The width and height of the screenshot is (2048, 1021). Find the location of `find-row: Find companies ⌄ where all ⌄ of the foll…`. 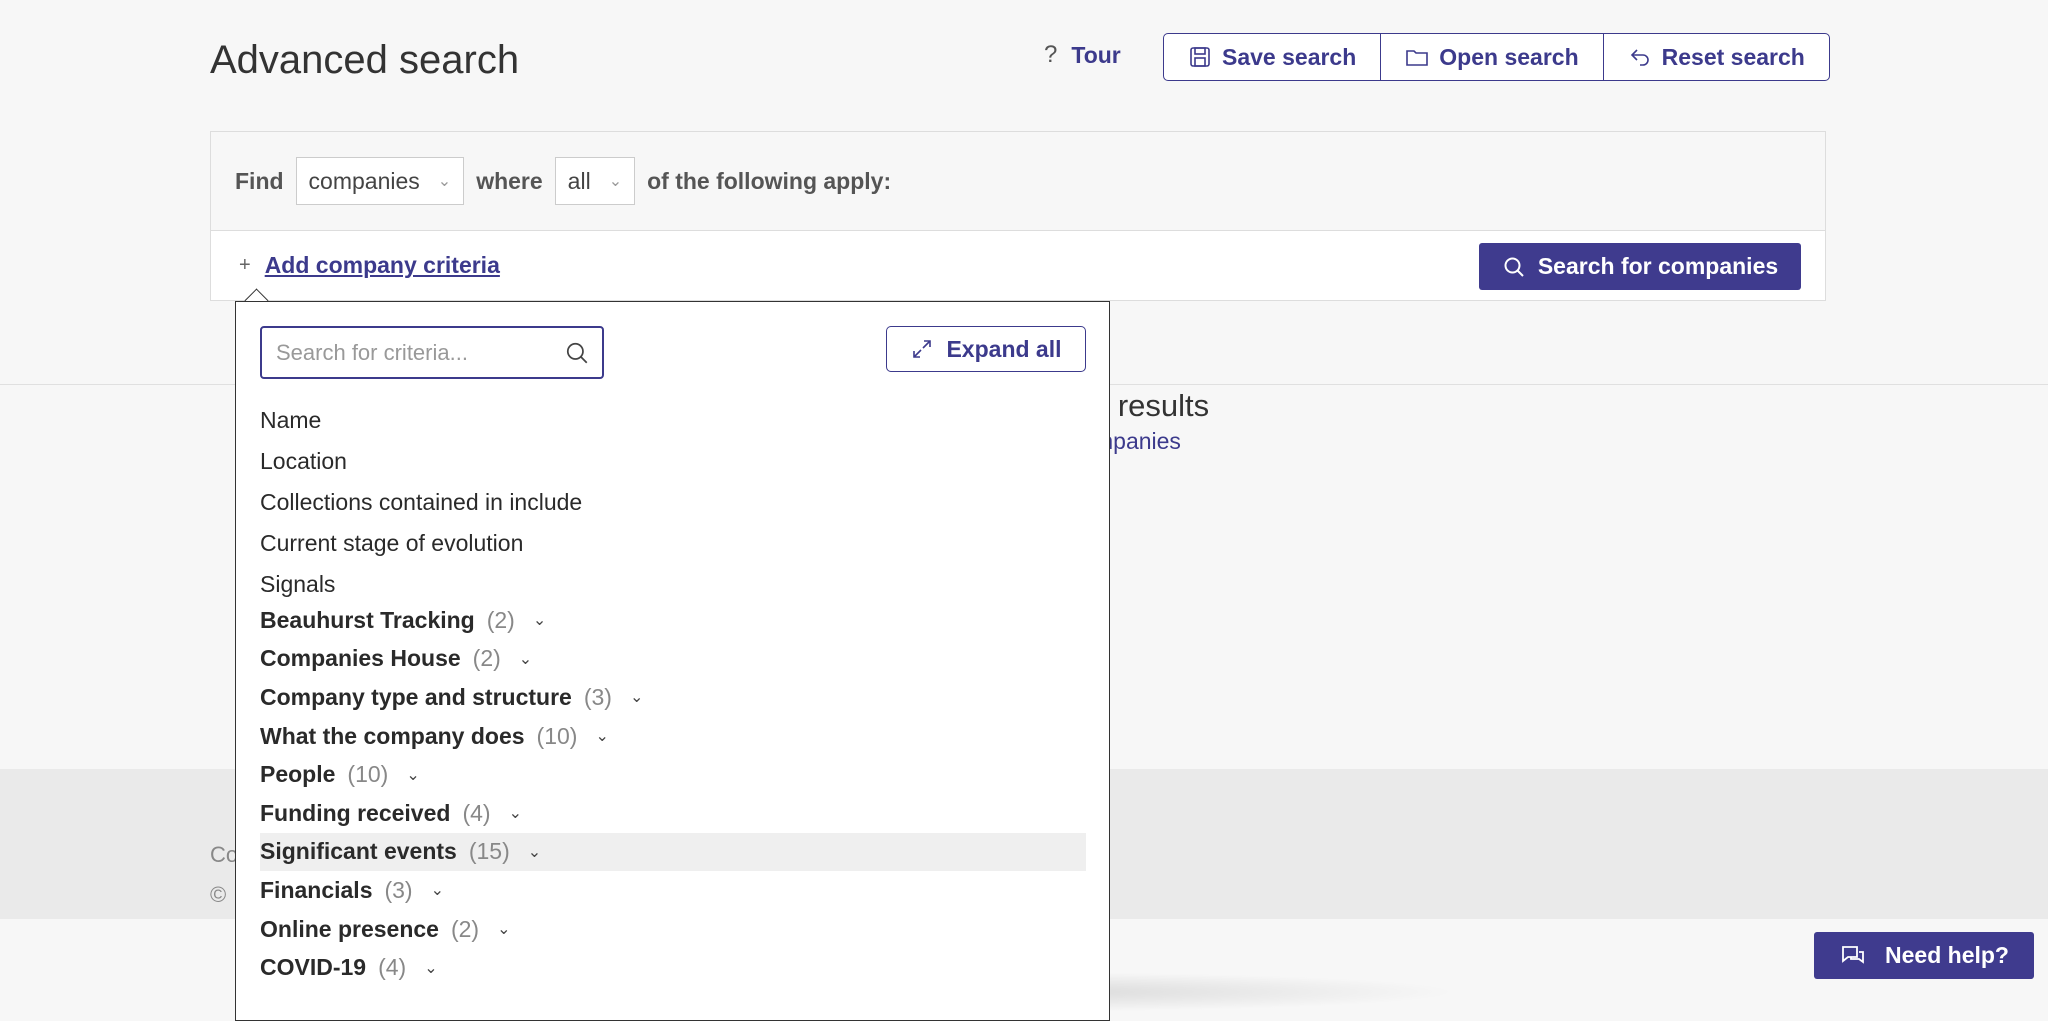

find-row: Find companies ⌄ where all ⌄ of the foll… is located at coordinates (1018, 181).